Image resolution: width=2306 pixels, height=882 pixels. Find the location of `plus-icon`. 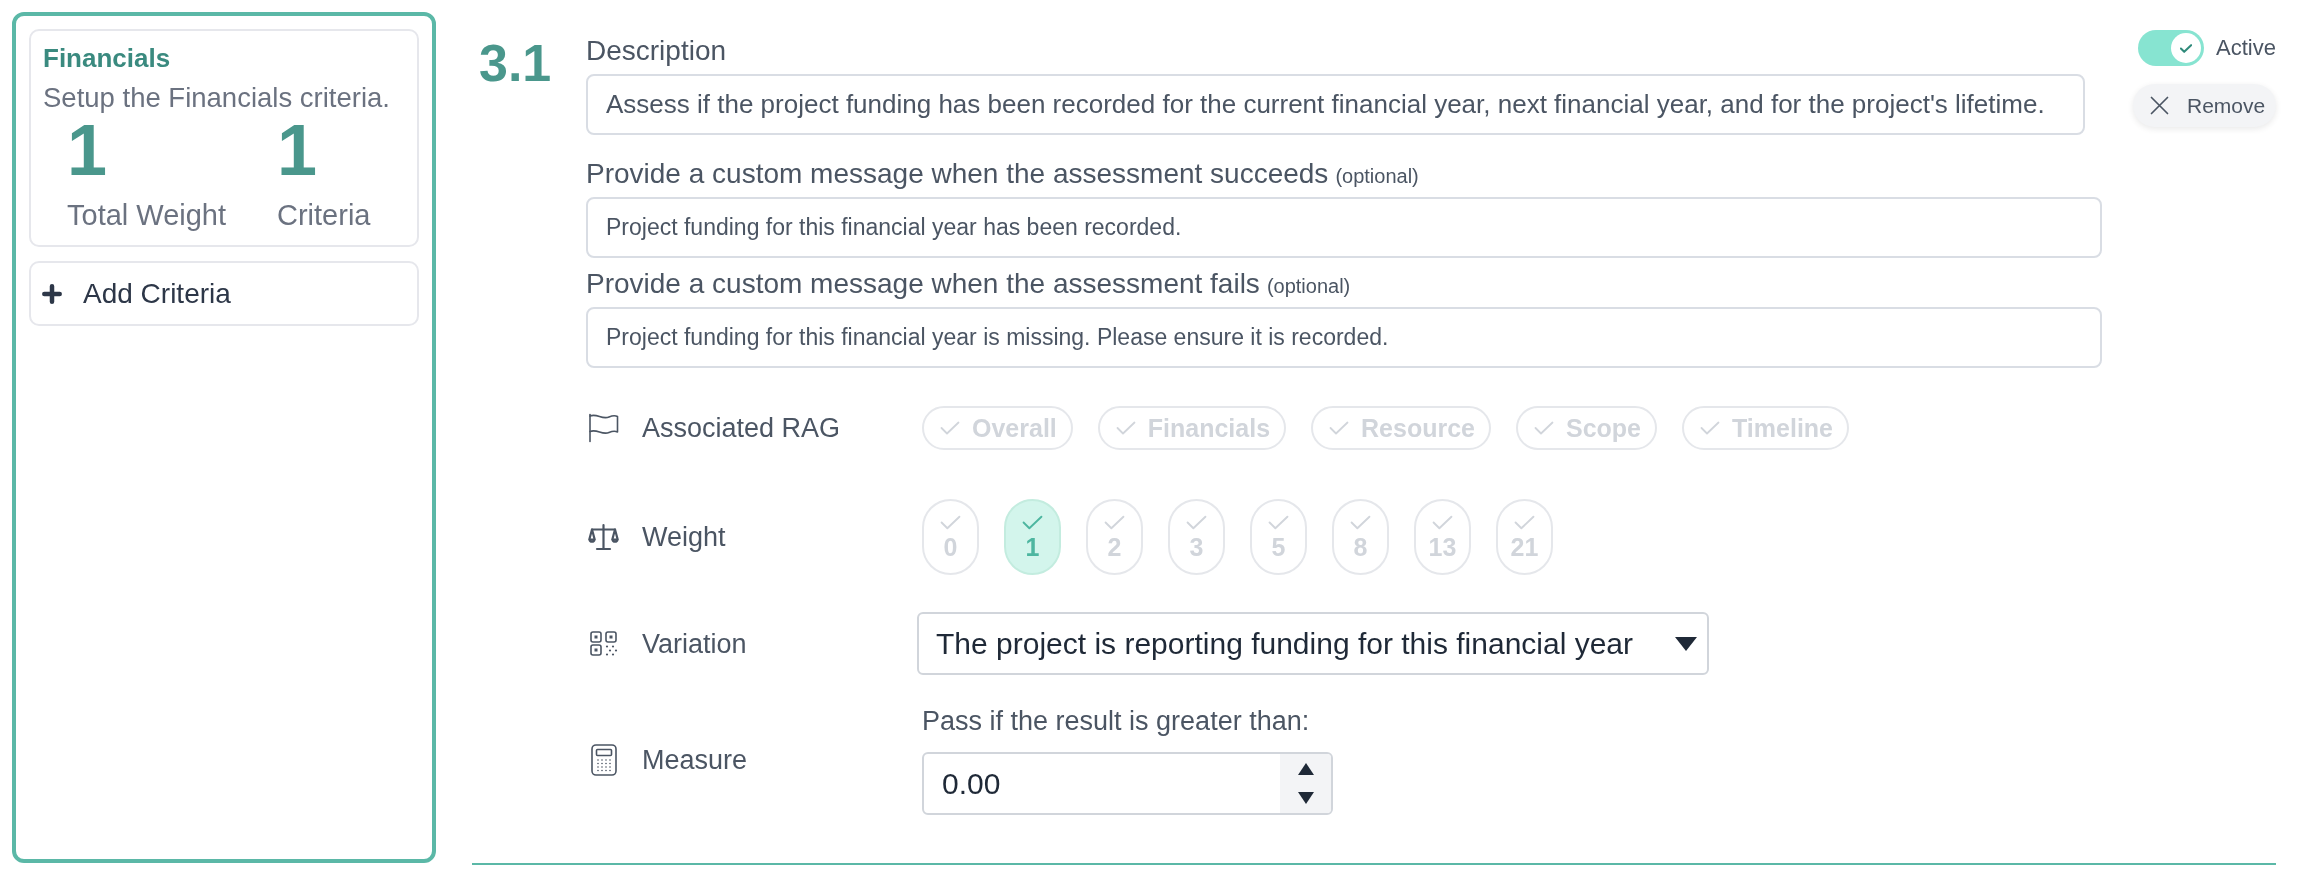

plus-icon is located at coordinates (52, 293).